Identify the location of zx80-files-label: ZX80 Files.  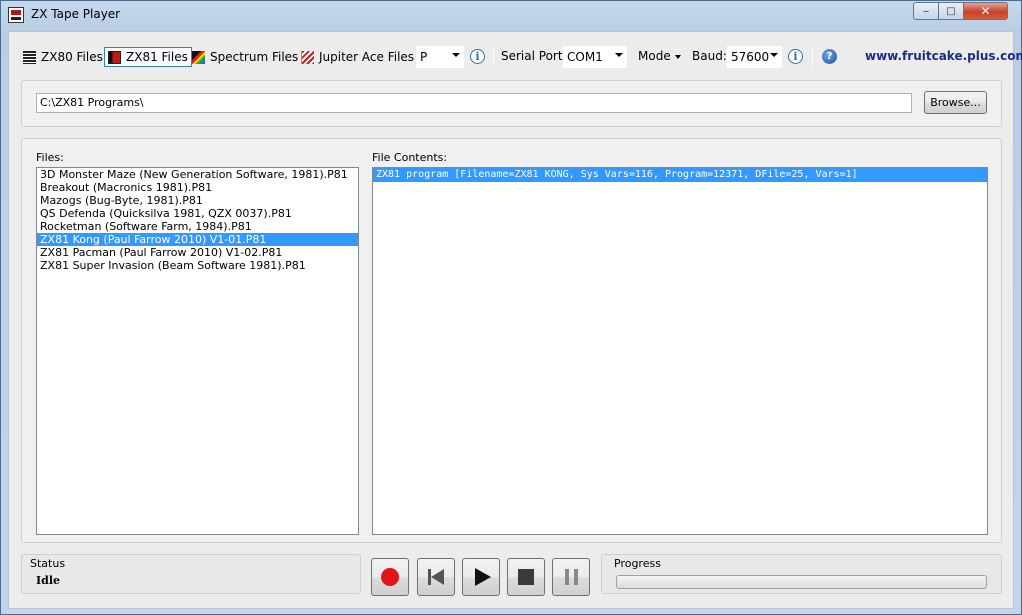
(72, 57).